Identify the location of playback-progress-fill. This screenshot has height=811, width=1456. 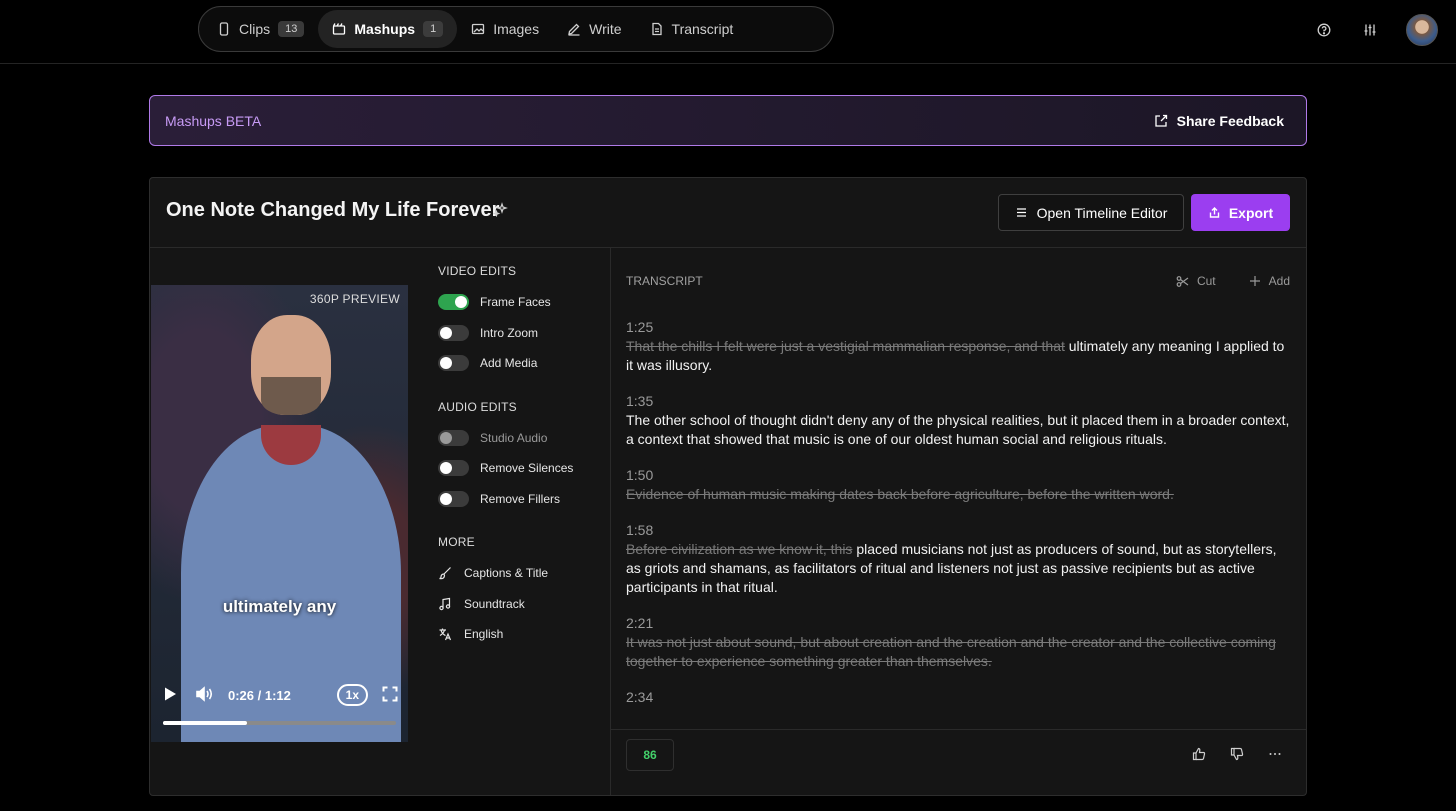
(205, 723).